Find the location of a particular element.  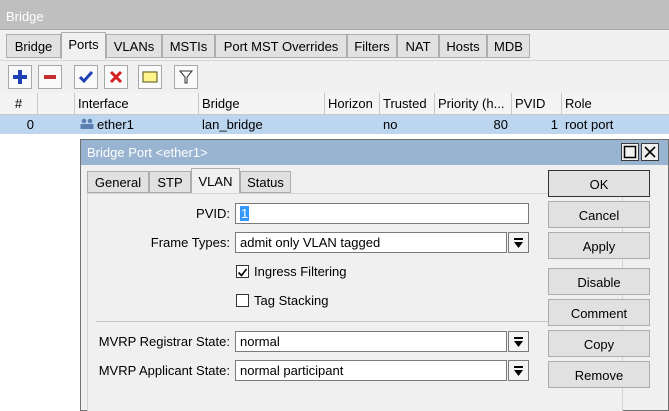

tab-filters: Filters is located at coordinates (372, 46).